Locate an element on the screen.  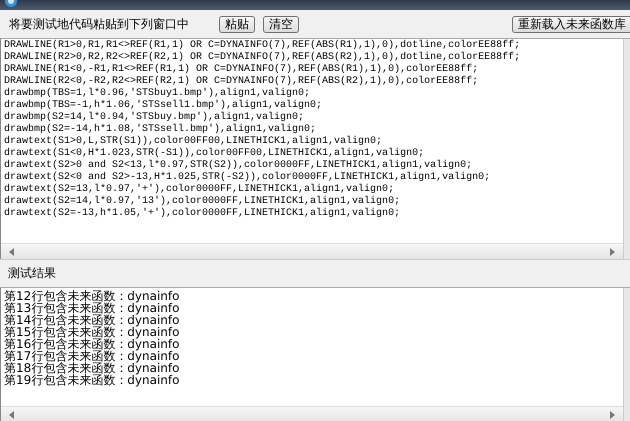
result-line: 第16行包含未来函数：dynainfo is located at coordinates (92, 344).